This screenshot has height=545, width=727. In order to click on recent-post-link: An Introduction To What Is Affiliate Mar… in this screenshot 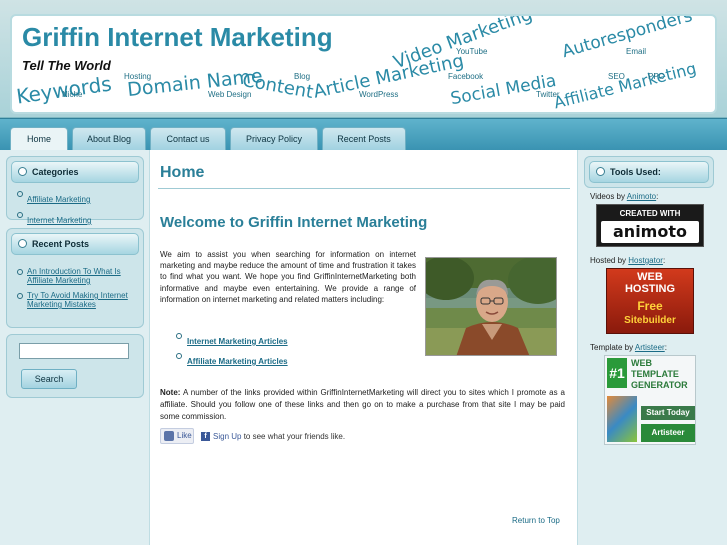, I will do `click(83, 276)`.